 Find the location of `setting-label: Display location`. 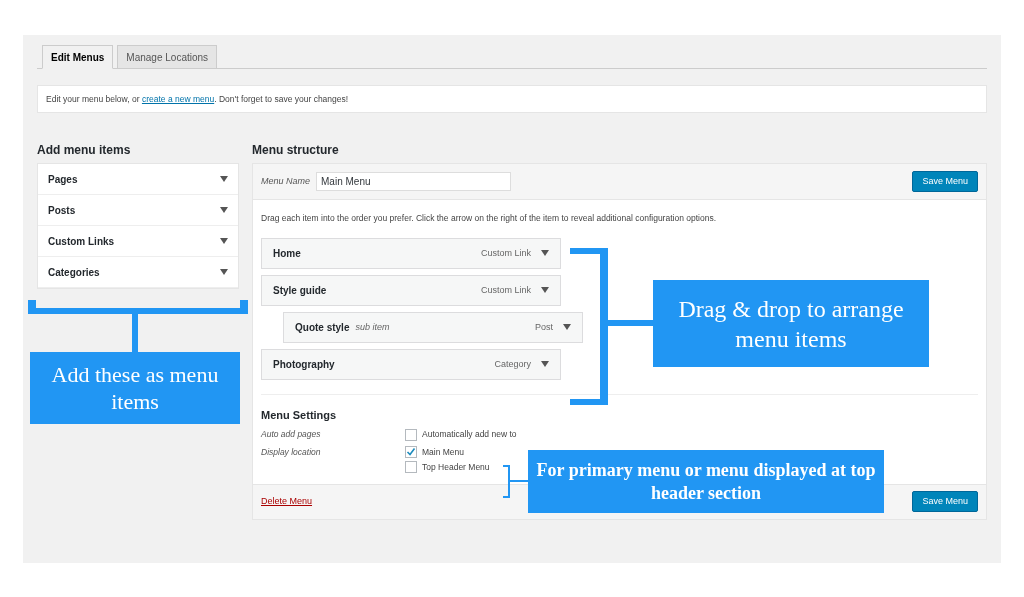

setting-label: Display location is located at coordinates (291, 452).